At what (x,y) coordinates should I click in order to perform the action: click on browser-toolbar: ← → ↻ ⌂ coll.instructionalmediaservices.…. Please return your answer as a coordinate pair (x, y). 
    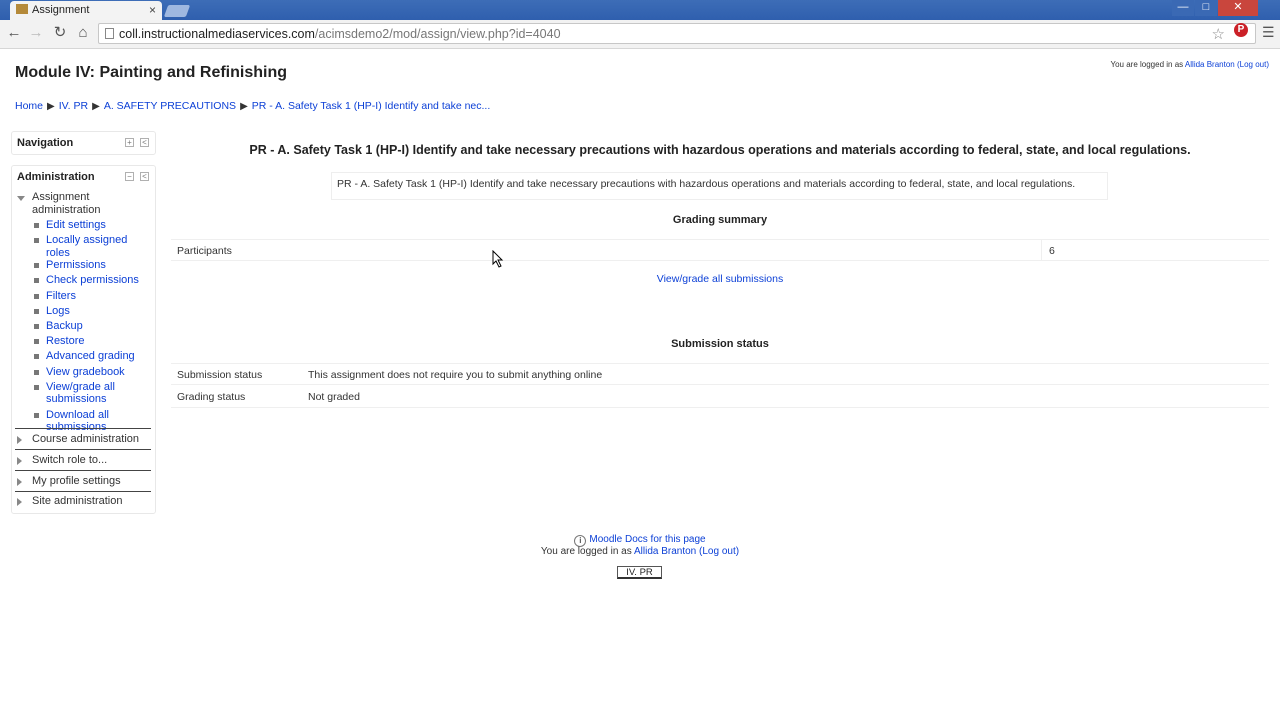
    Looking at the image, I should click on (640, 34).